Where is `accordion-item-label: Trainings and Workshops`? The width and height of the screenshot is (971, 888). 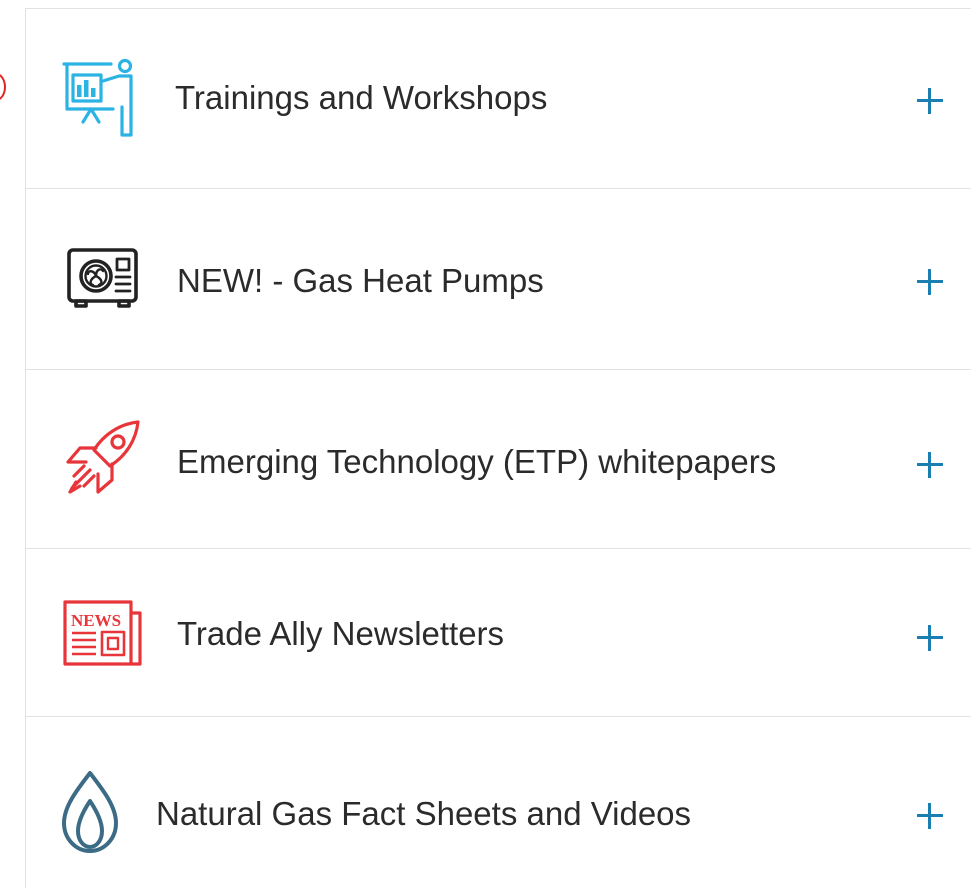 accordion-item-label: Trainings and Workshops is located at coordinates (361, 97).